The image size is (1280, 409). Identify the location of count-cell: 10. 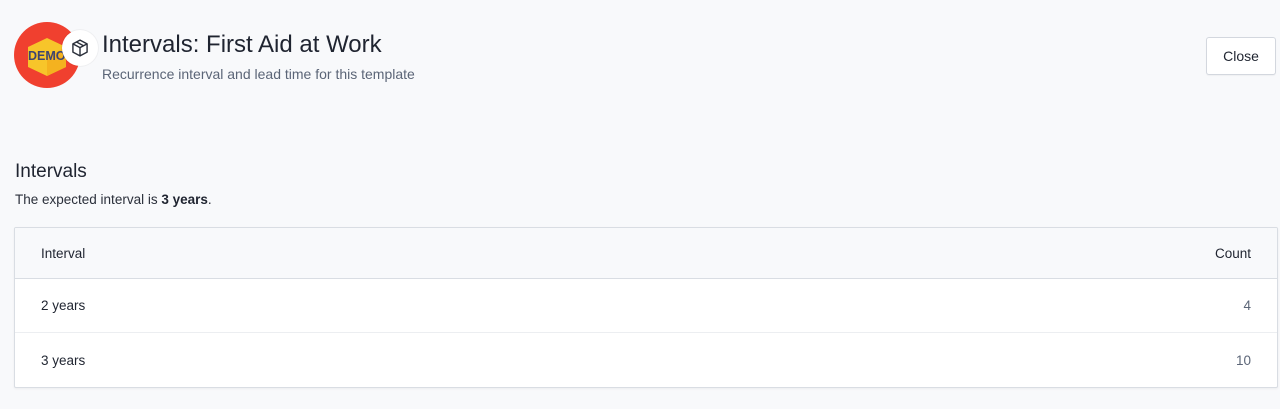
(1243, 360).